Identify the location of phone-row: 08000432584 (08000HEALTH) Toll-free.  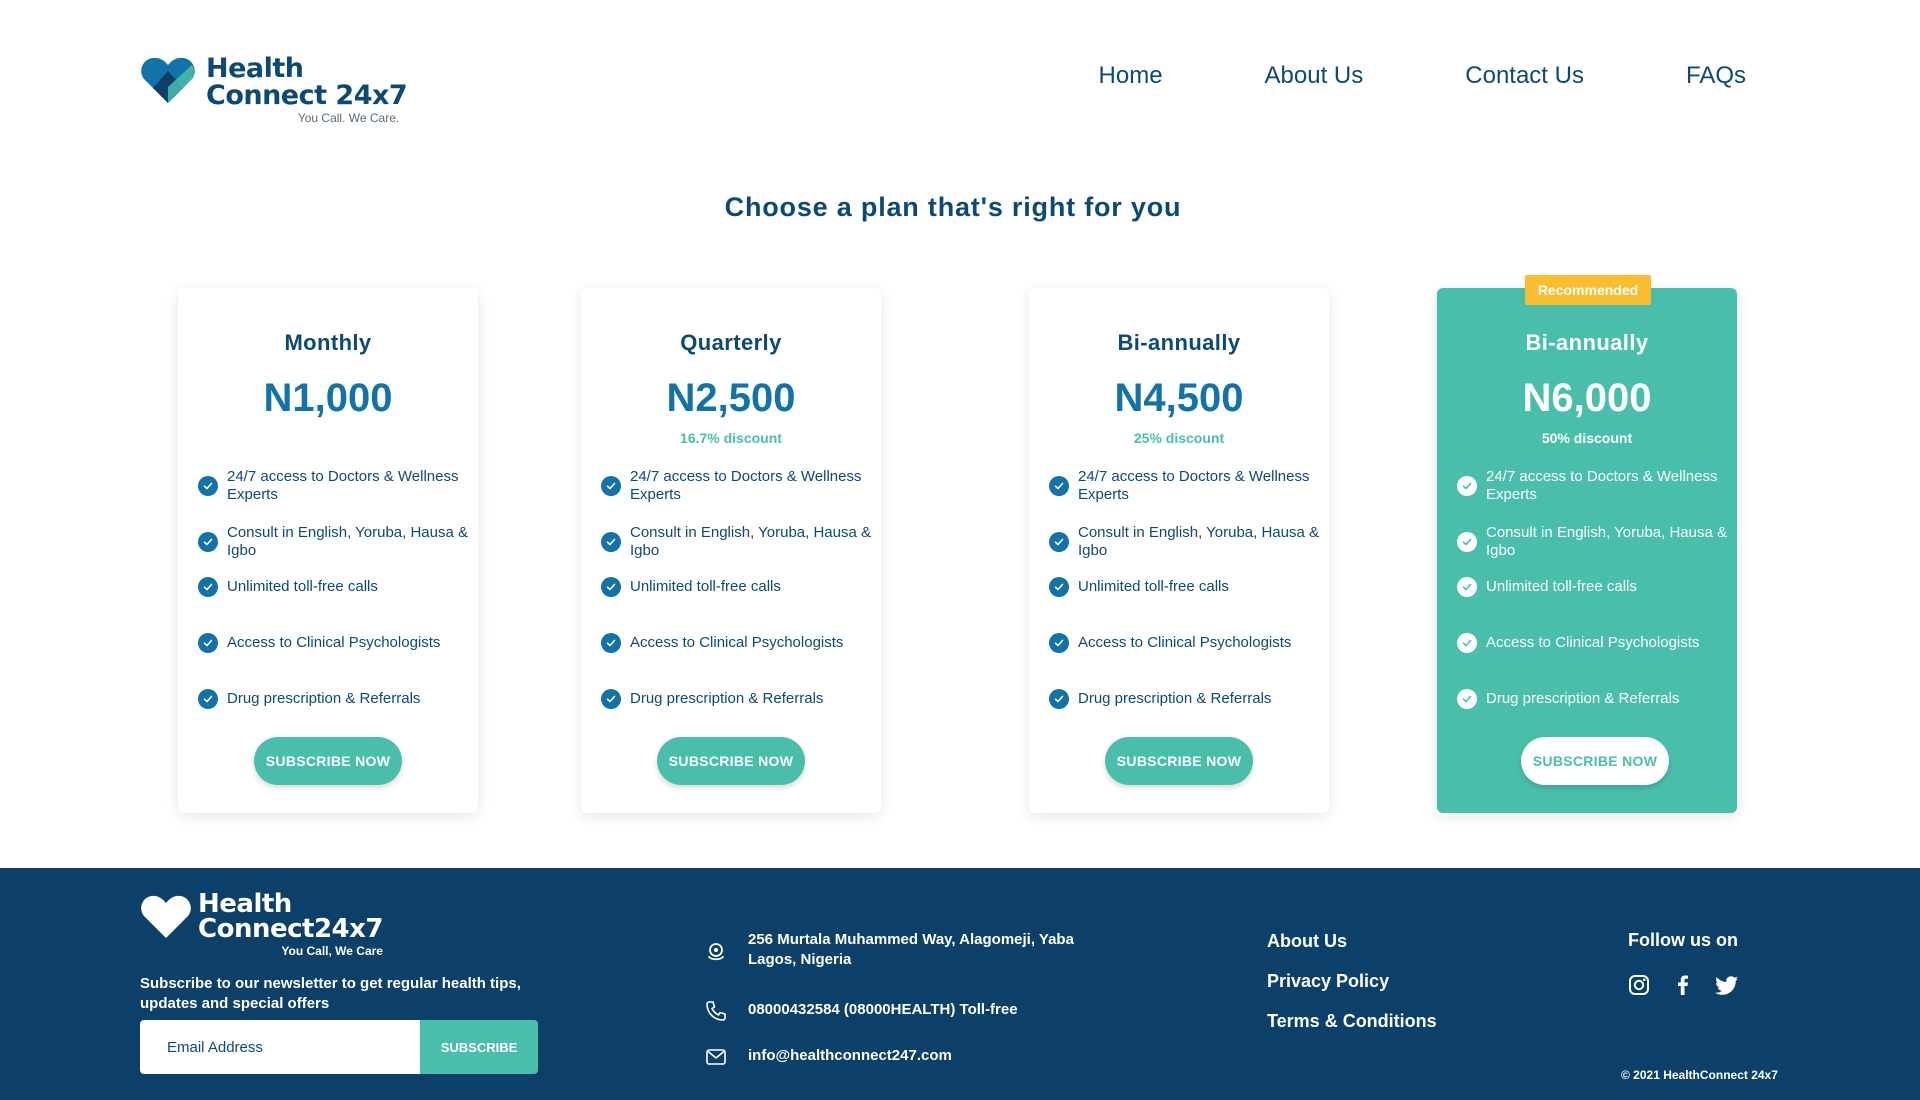
(861, 1011).